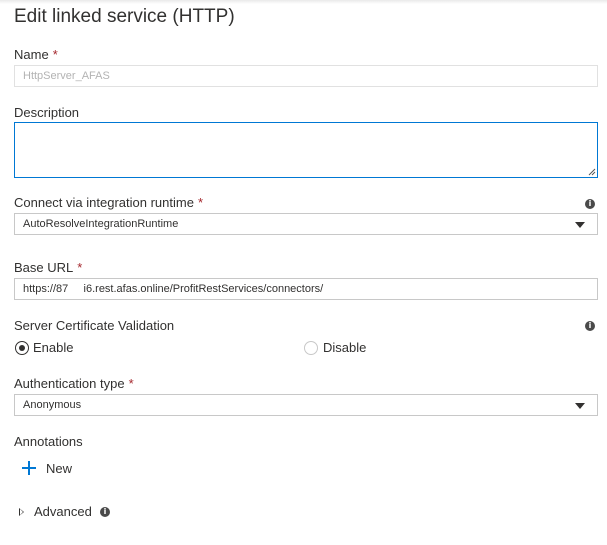 The image size is (607, 545). I want to click on cert-validation-label: Server Certificate Validation, so click(94, 325).